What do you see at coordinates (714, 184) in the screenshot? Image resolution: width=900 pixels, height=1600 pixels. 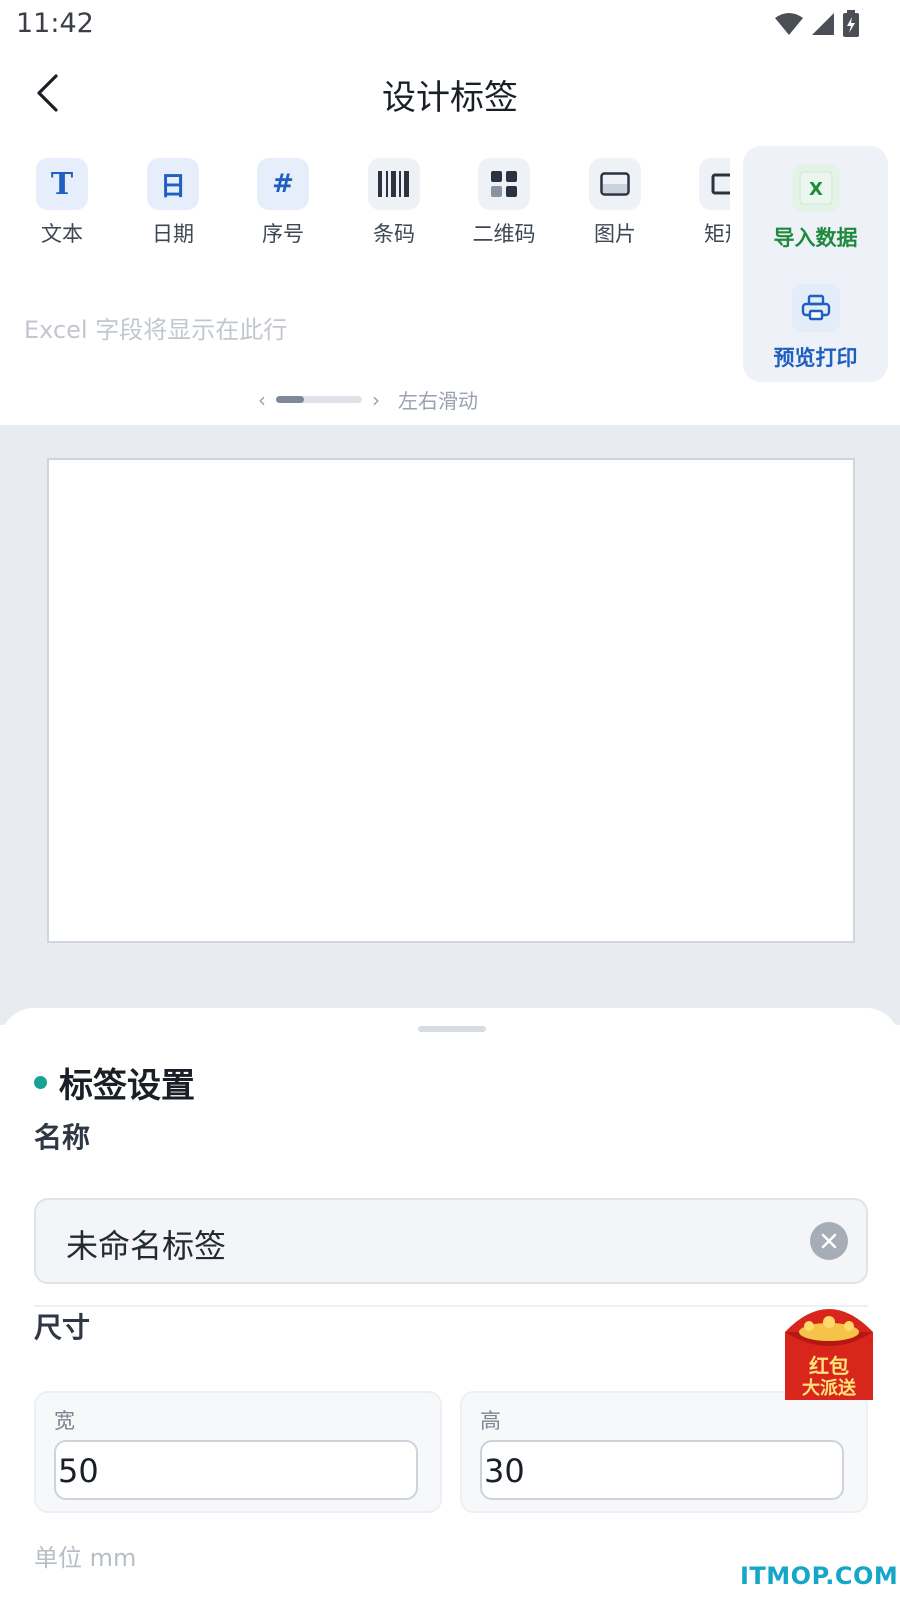 I see `rectangle-icon` at bounding box center [714, 184].